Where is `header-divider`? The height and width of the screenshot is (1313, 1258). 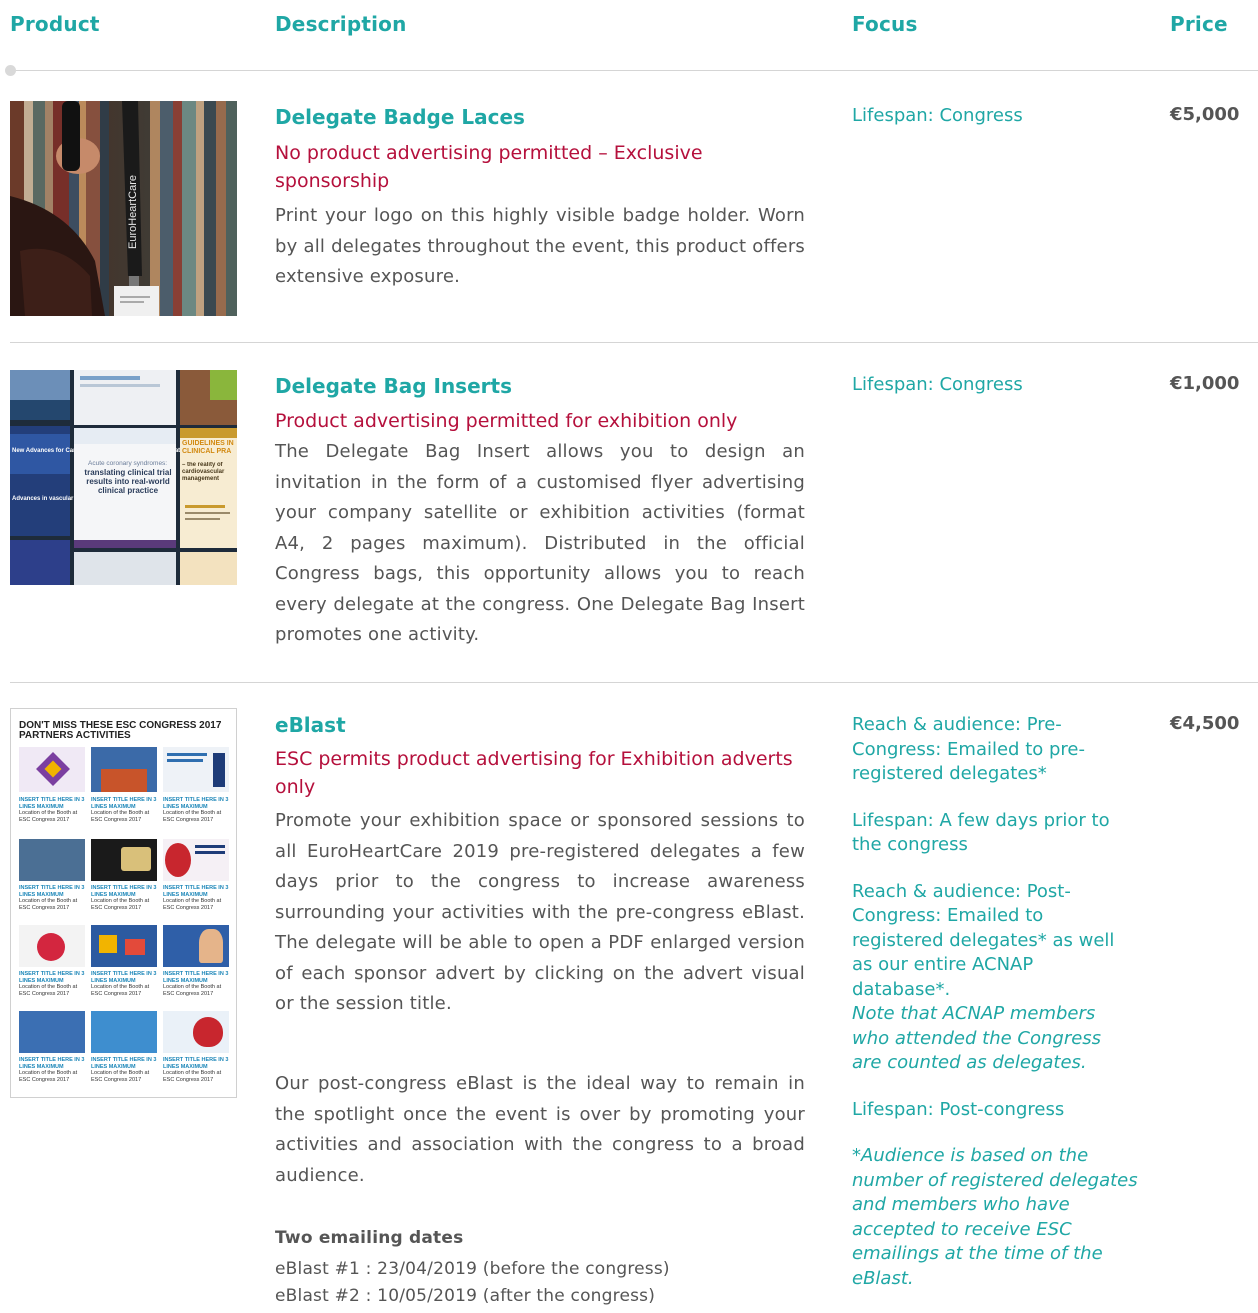
header-divider is located at coordinates (634, 70).